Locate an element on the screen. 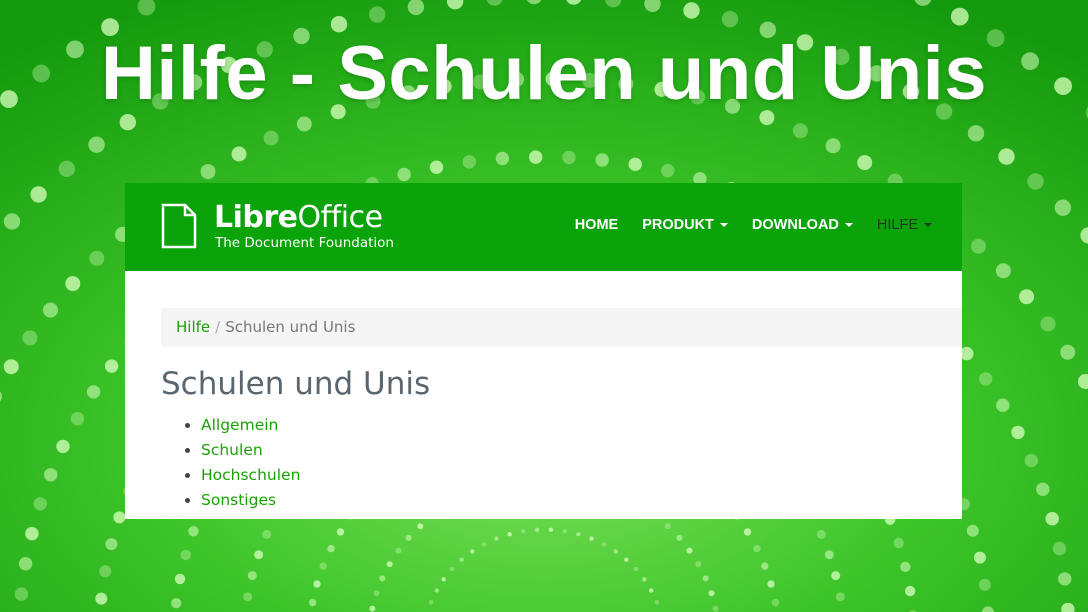  main-menu: HOME PRODUKT DOWNLOAD HILFE is located at coordinates (753, 225).